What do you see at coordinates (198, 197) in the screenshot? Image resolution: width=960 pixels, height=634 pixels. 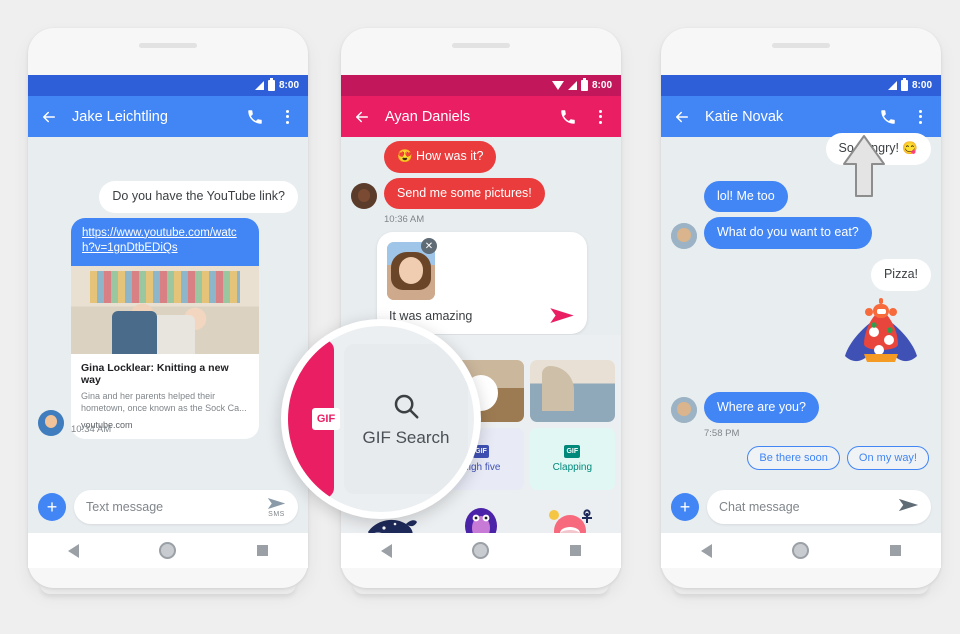 I see `message-bubble: Do you have the YouTube link?` at bounding box center [198, 197].